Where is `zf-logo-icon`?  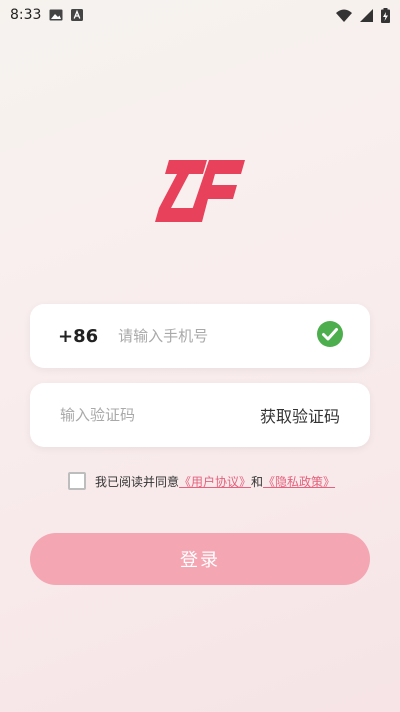 zf-logo-icon is located at coordinates (200, 191).